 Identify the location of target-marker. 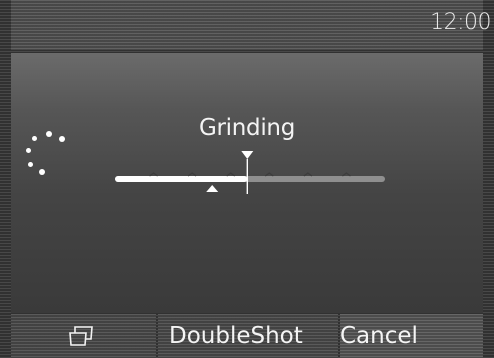
(247, 155).